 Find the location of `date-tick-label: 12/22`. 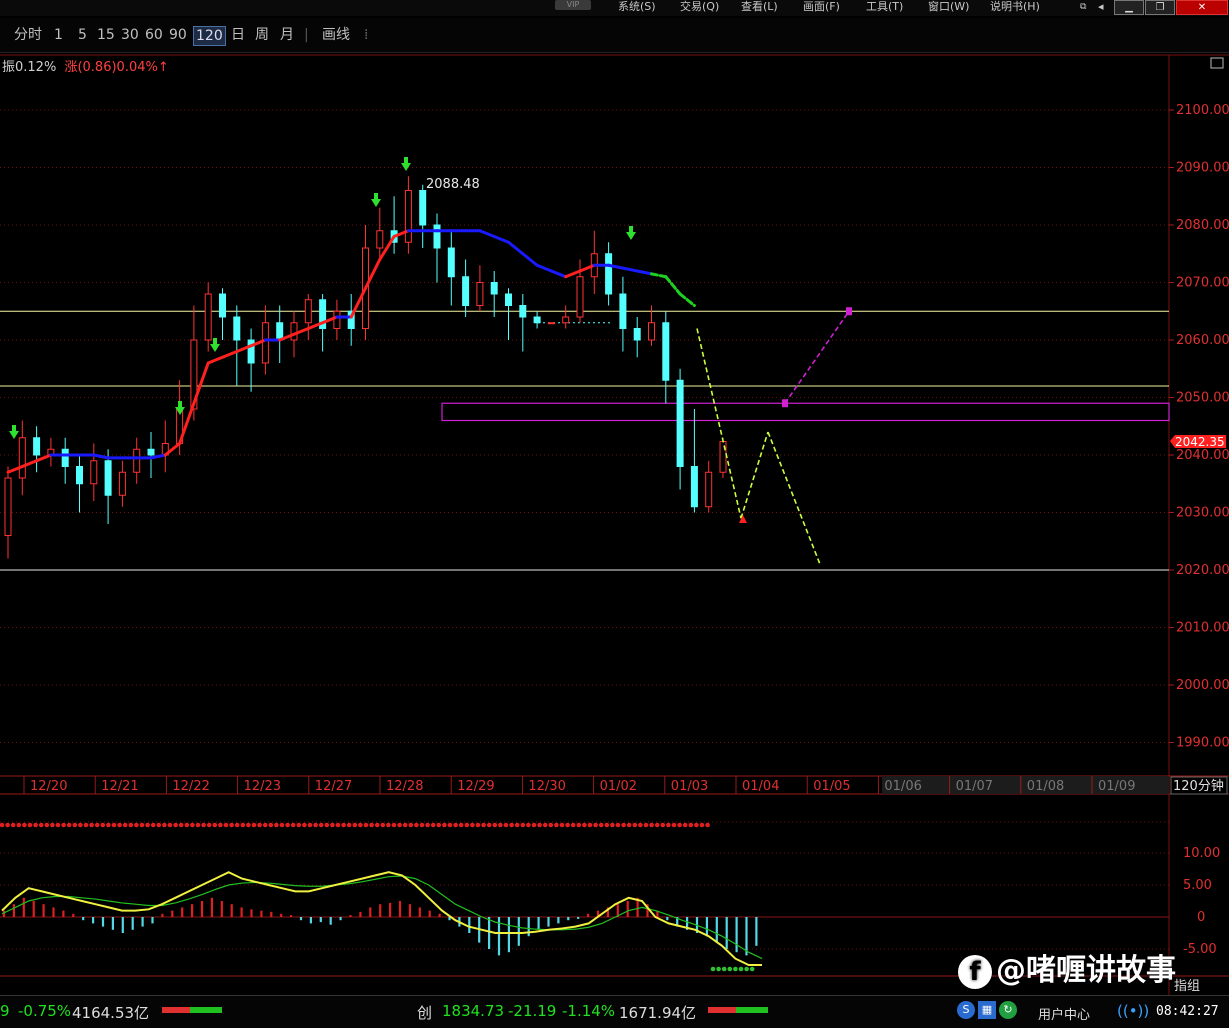

date-tick-label: 12/22 is located at coordinates (190, 786).